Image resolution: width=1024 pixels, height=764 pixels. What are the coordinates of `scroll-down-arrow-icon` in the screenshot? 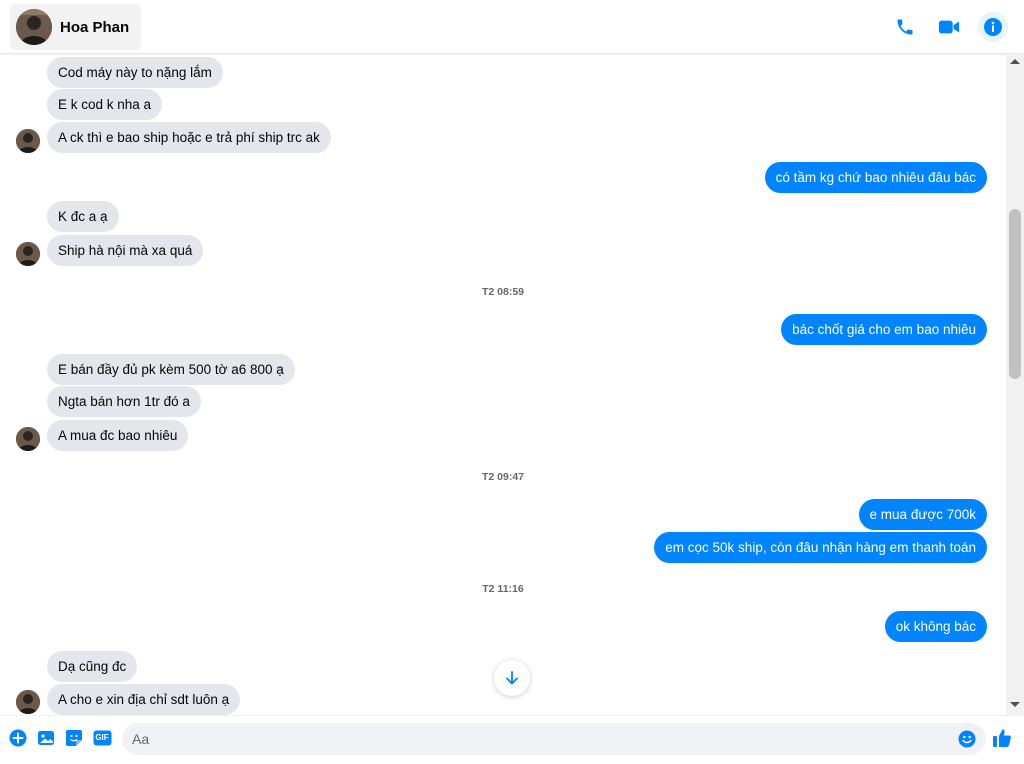 It's located at (1015, 704).